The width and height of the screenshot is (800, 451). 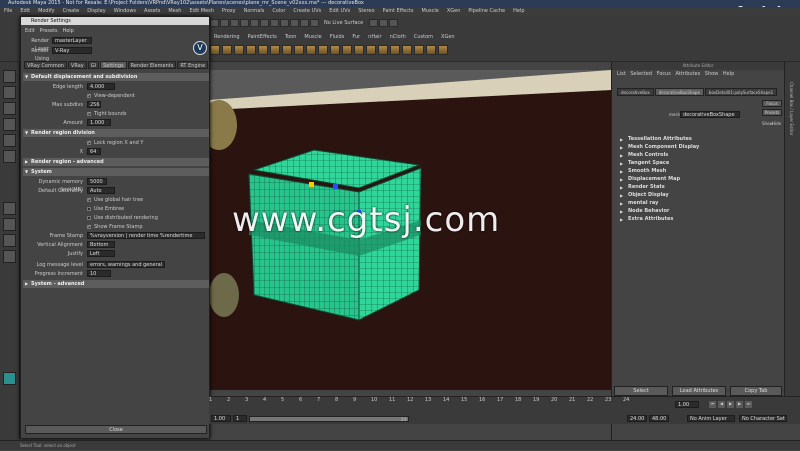 I want to click on menu-edit-mesh: Edit Mesh, so click(x=201, y=11).